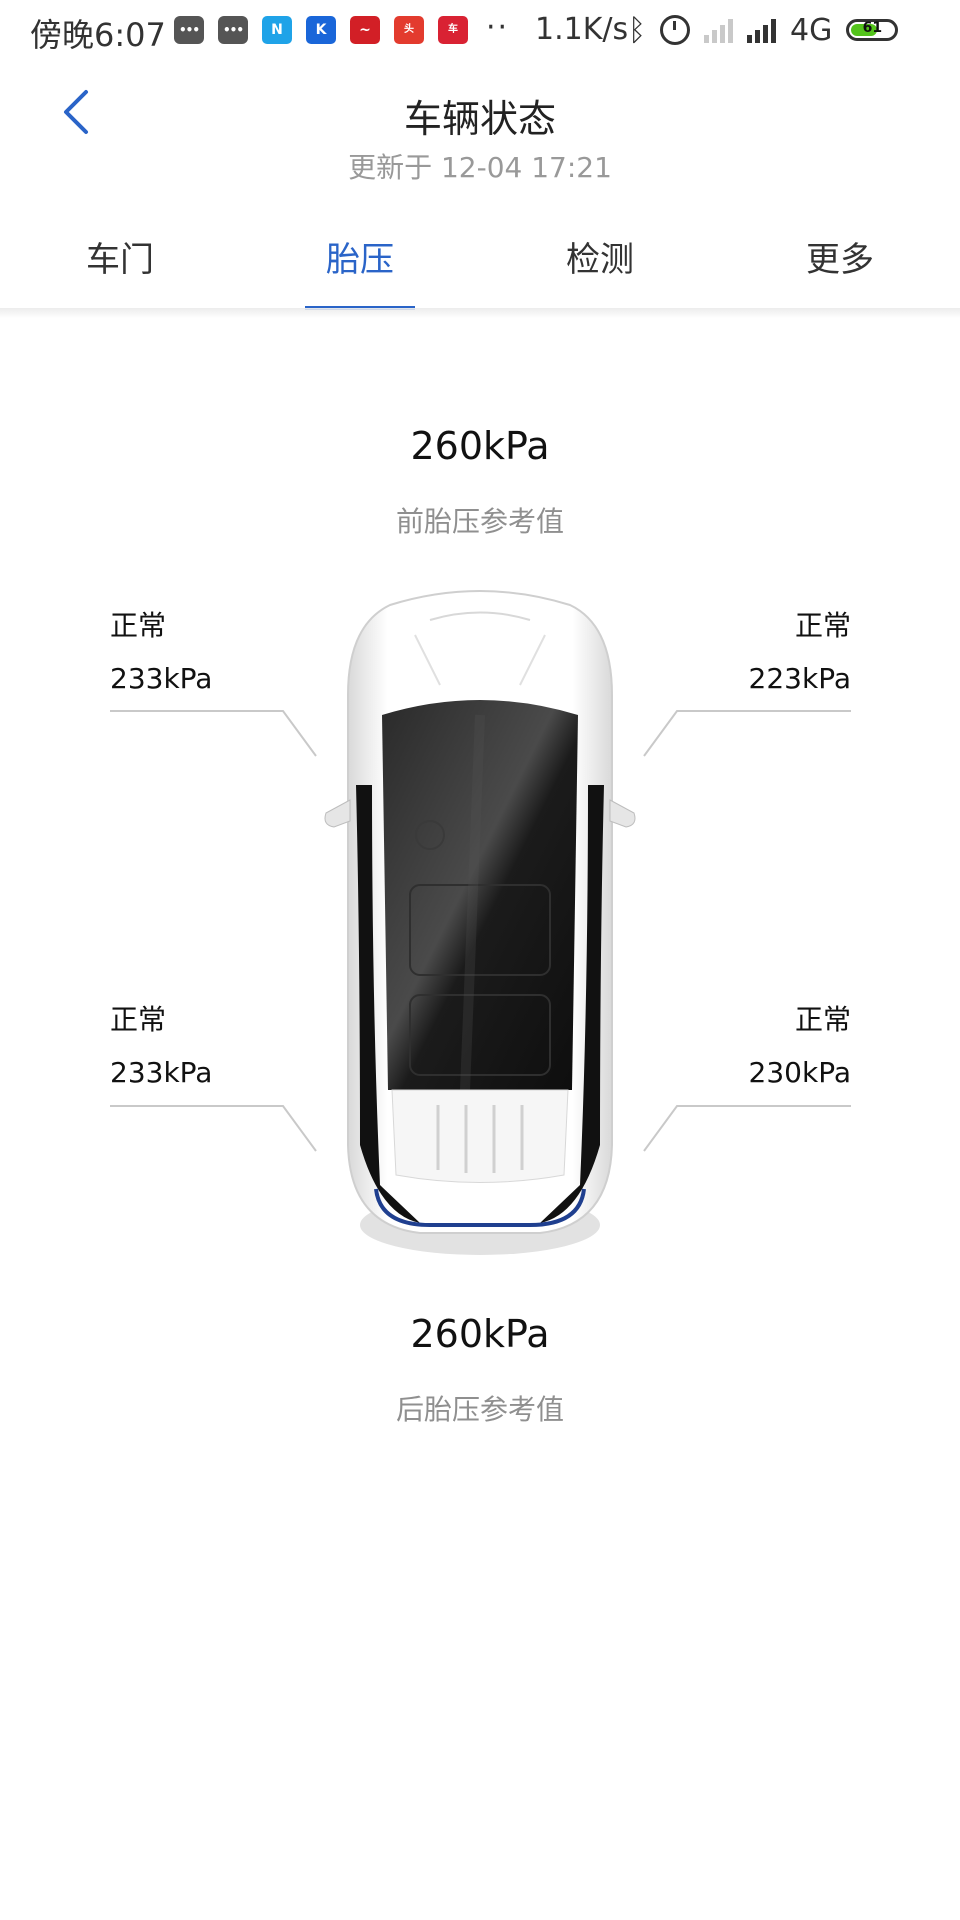  What do you see at coordinates (747, 733) in the screenshot?
I see `leader-front-right` at bounding box center [747, 733].